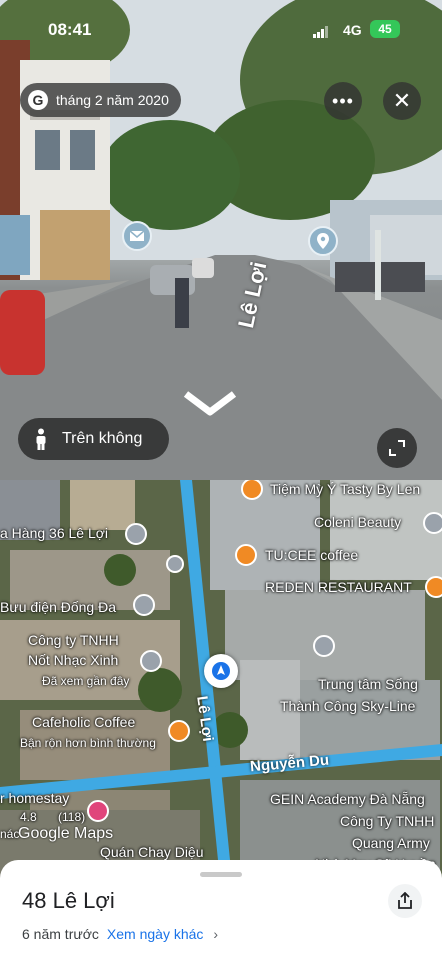 The height and width of the screenshot is (960, 442). What do you see at coordinates (387, 821) in the screenshot?
I see `poi-label: Công Ty TNHH` at bounding box center [387, 821].